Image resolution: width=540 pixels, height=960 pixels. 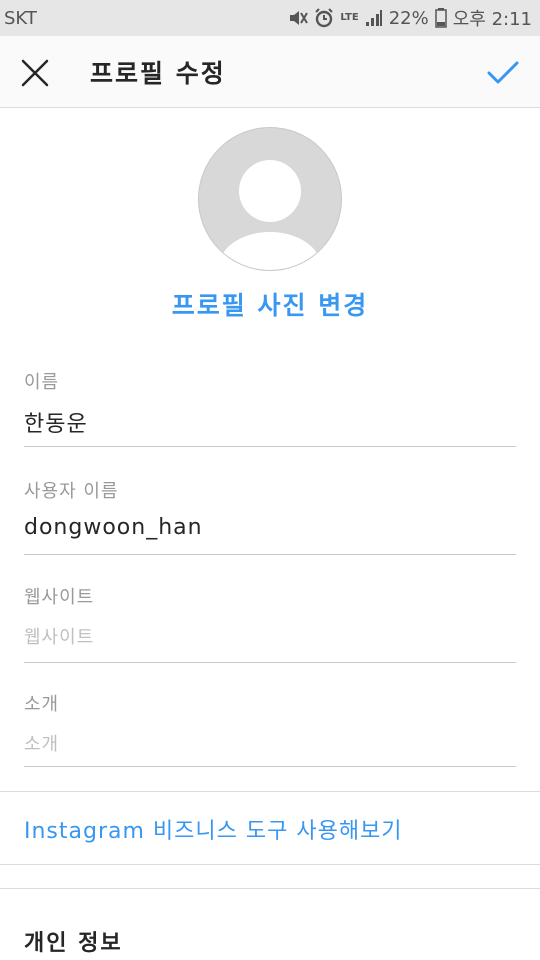 What do you see at coordinates (298, 18) in the screenshot?
I see `mute-icon` at bounding box center [298, 18].